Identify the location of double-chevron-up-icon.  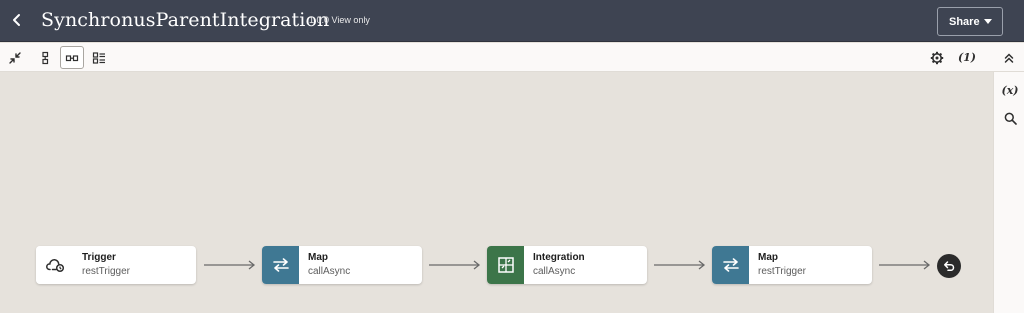
(1009, 57).